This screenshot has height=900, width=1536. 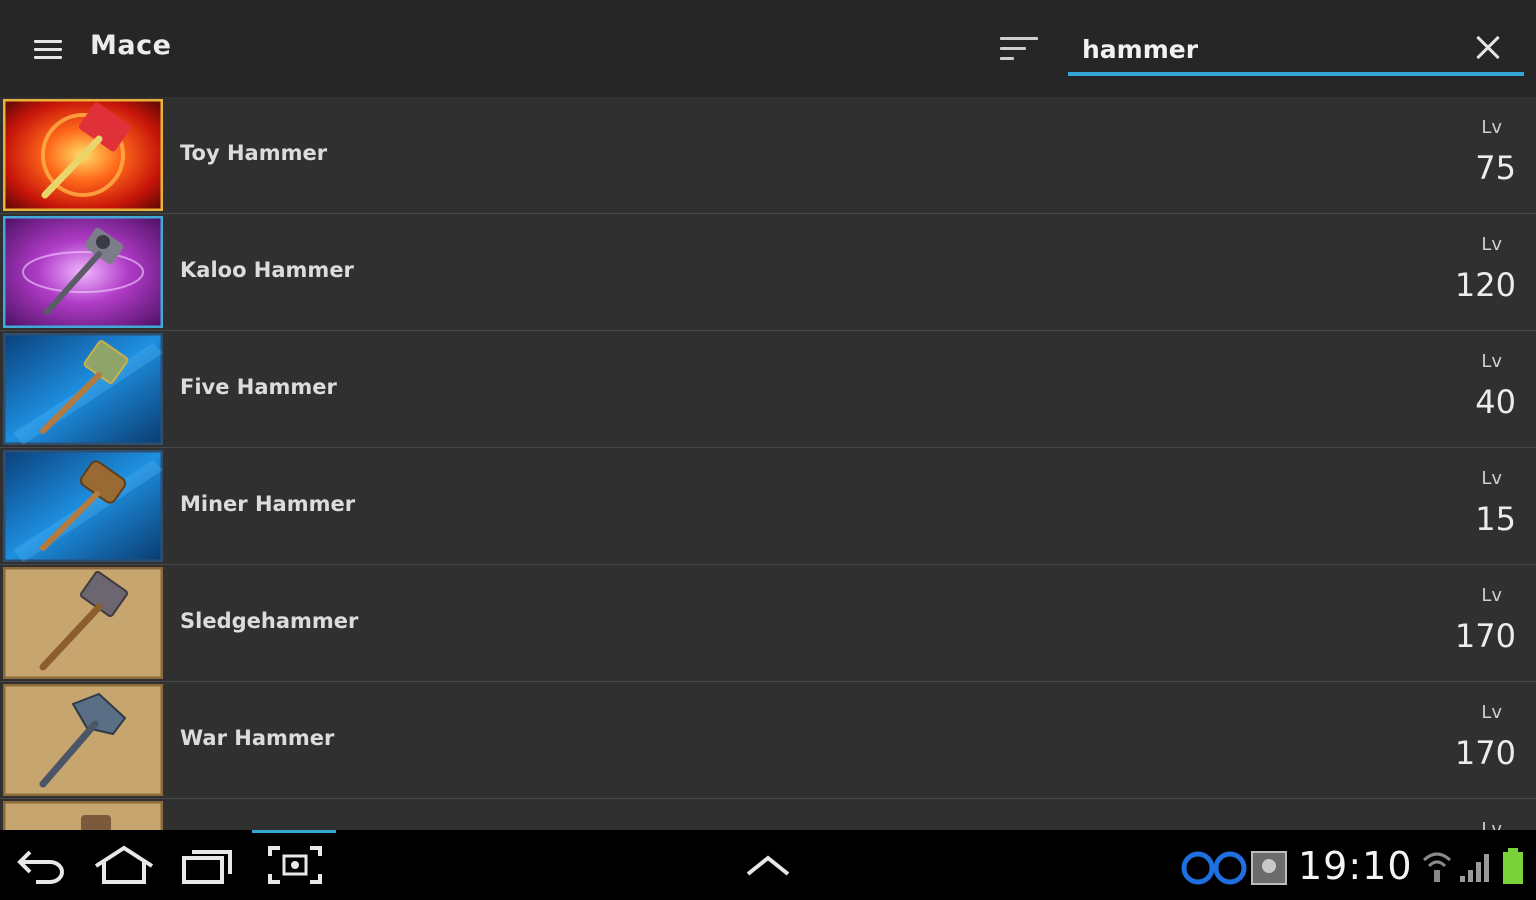 I want to click on screenshot-button, so click(x=295, y=867).